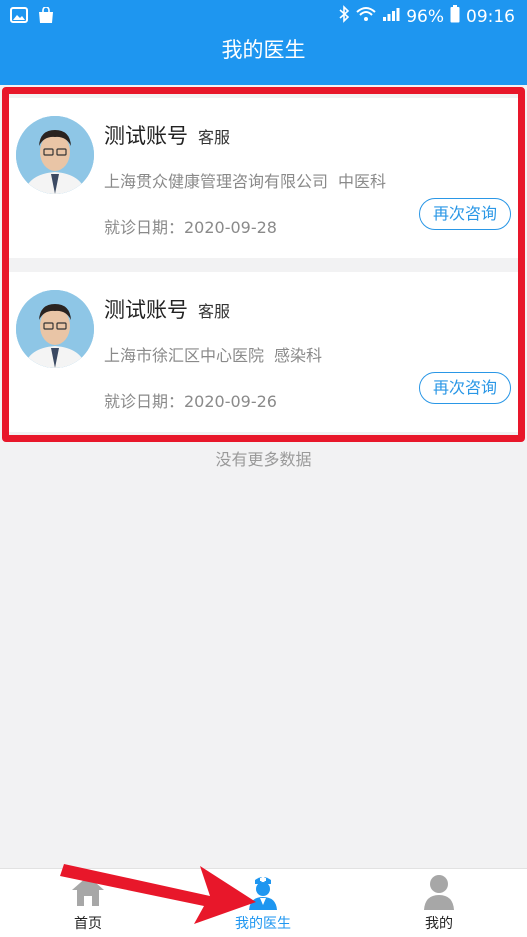 This screenshot has height=937, width=527. I want to click on tab-label: 首页, so click(88, 924).